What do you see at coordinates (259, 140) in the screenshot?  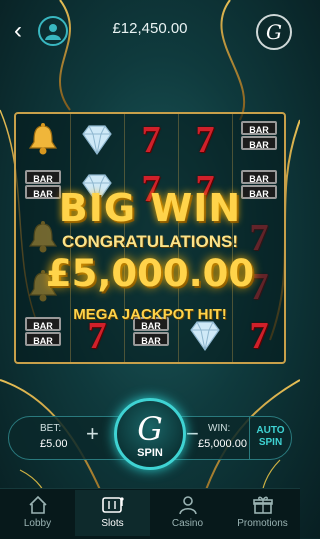 I see `bar-symbol: BAR BAR` at bounding box center [259, 140].